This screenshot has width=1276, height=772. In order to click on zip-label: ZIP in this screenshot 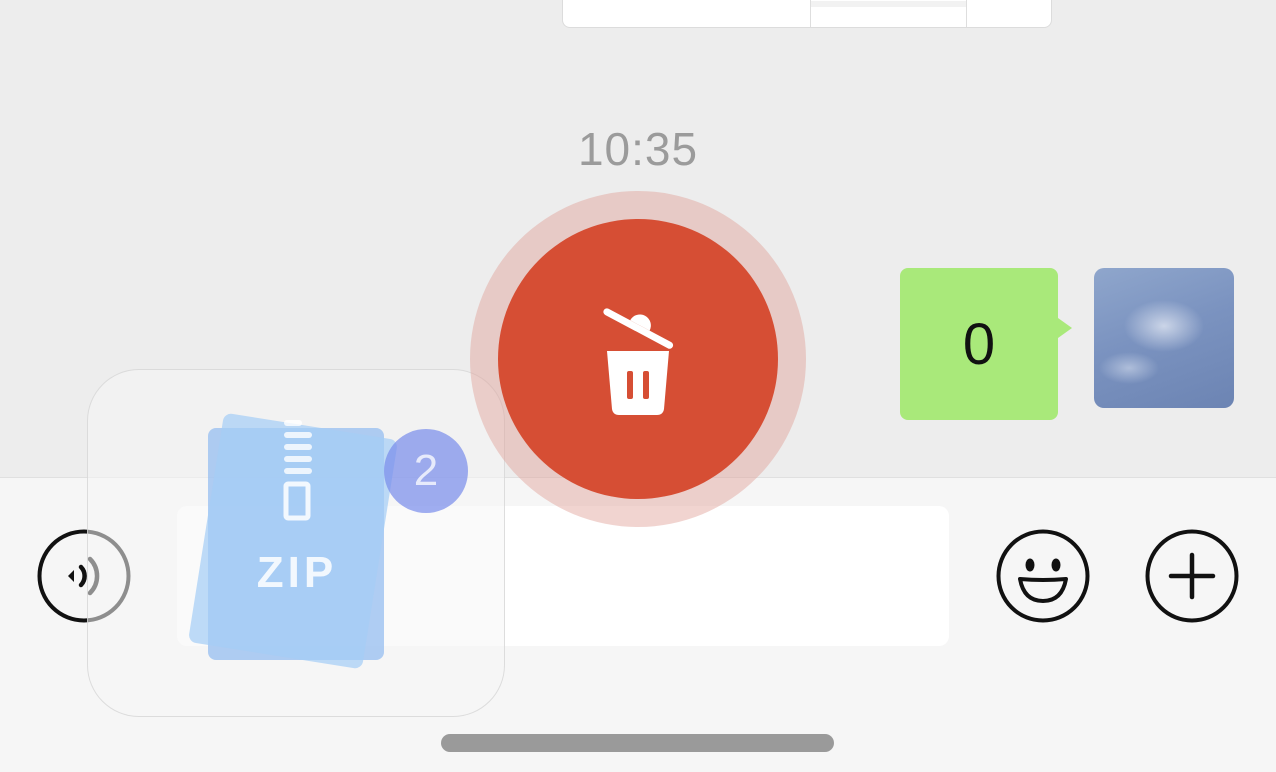, I will do `click(297, 572)`.